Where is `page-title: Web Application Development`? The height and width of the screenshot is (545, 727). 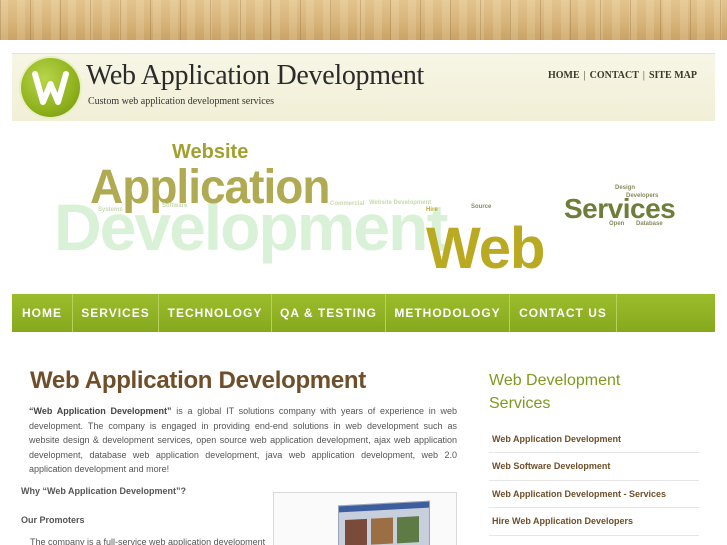
page-title: Web Application Development is located at coordinates (198, 380).